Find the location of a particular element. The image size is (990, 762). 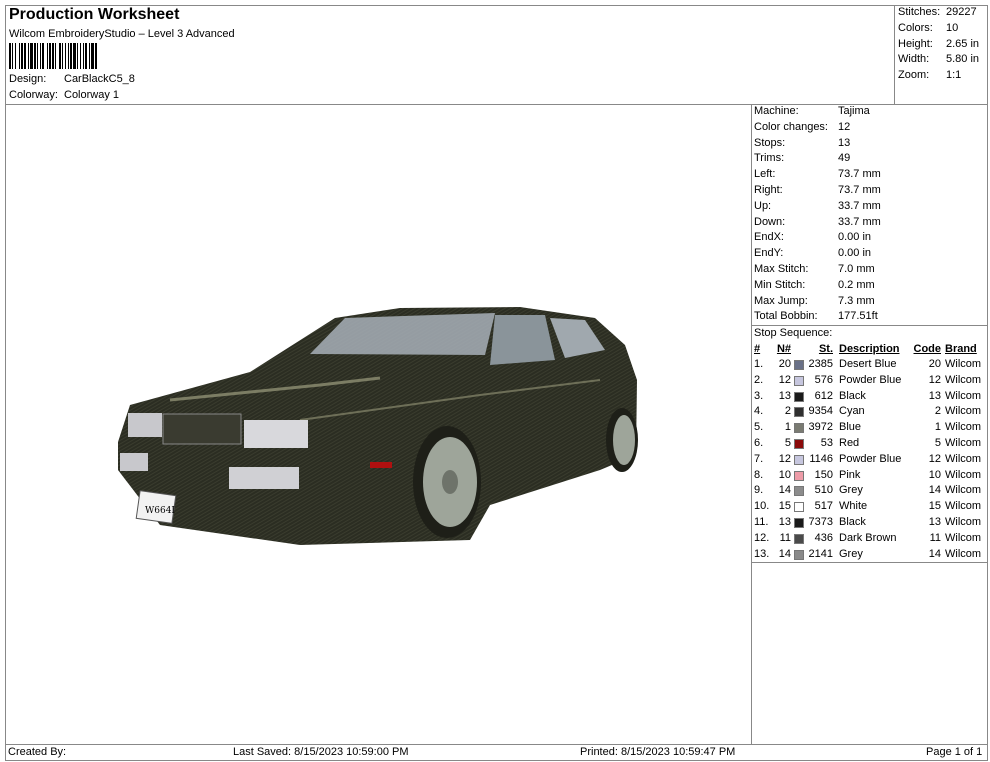

info-row: Down: 33.7 mm is located at coordinates (817, 222).